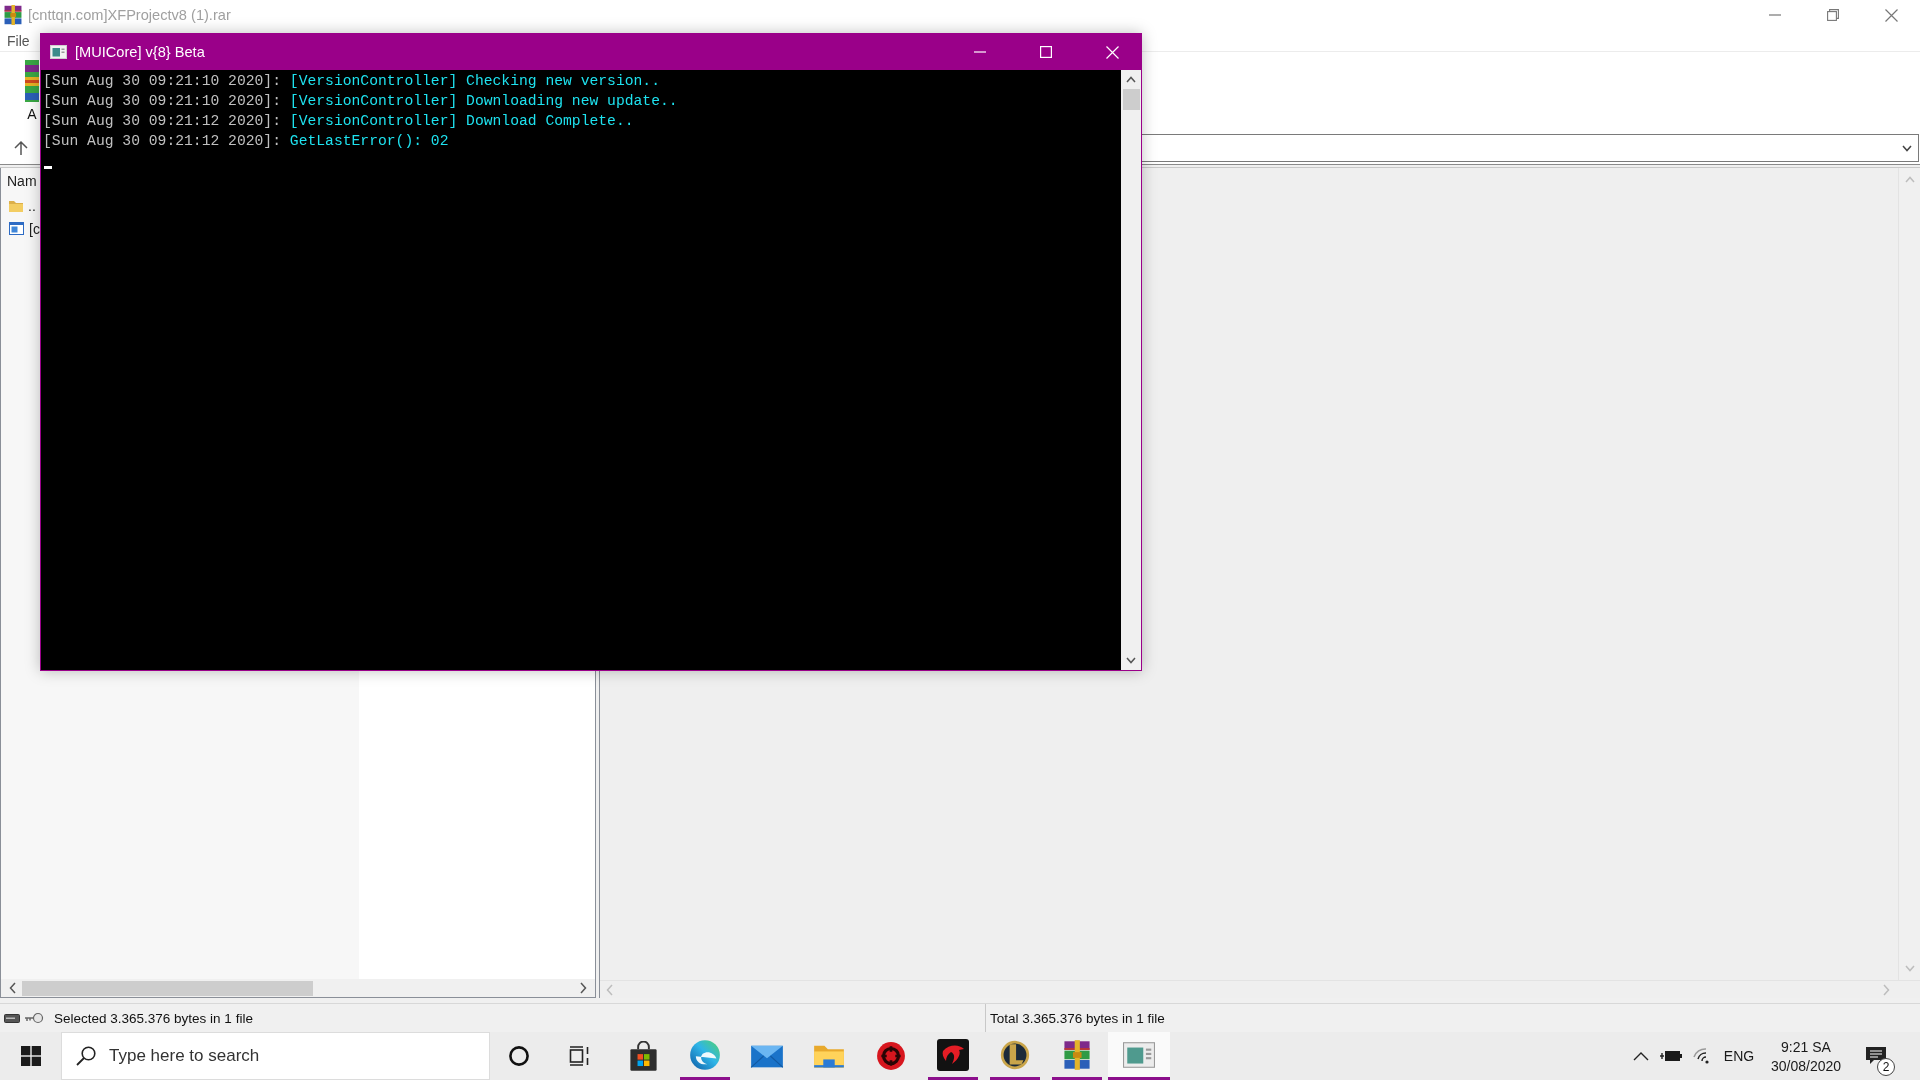 Image resolution: width=1920 pixels, height=1080 pixels. I want to click on notification-count: 2, so click(1886, 1067).